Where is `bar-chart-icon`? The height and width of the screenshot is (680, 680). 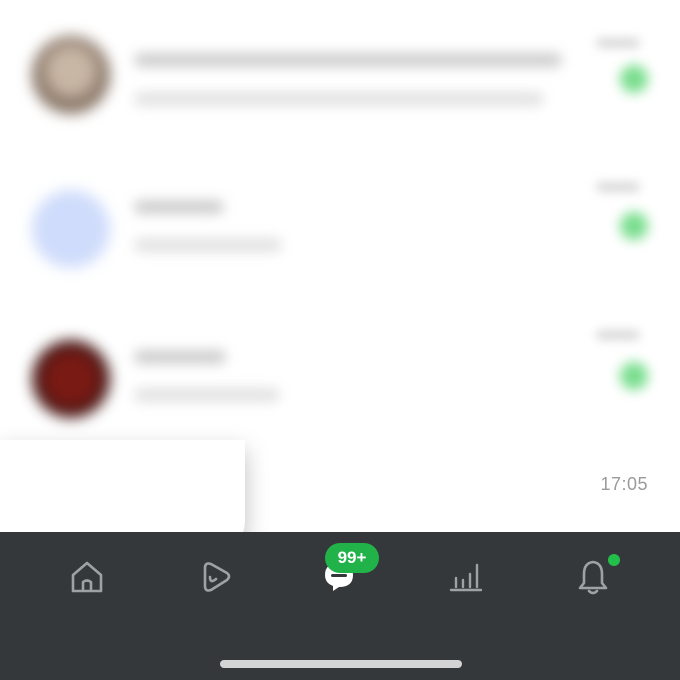
bar-chart-icon is located at coordinates (466, 577).